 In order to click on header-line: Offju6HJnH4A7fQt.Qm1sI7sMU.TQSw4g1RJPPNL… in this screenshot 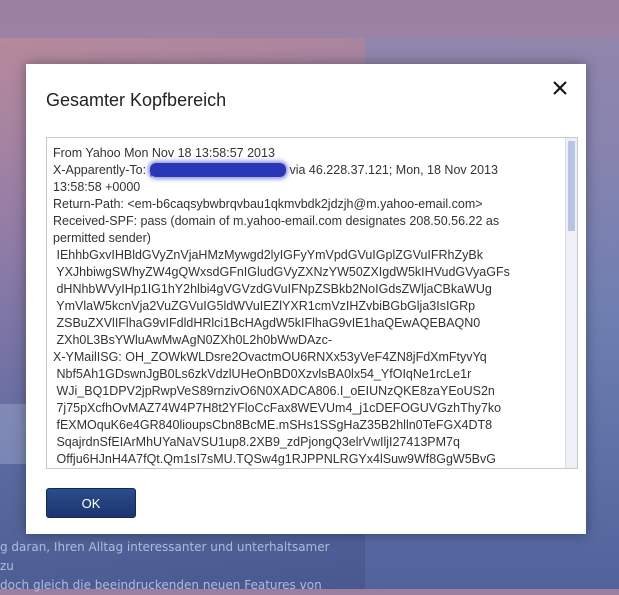, I will do `click(274, 459)`.